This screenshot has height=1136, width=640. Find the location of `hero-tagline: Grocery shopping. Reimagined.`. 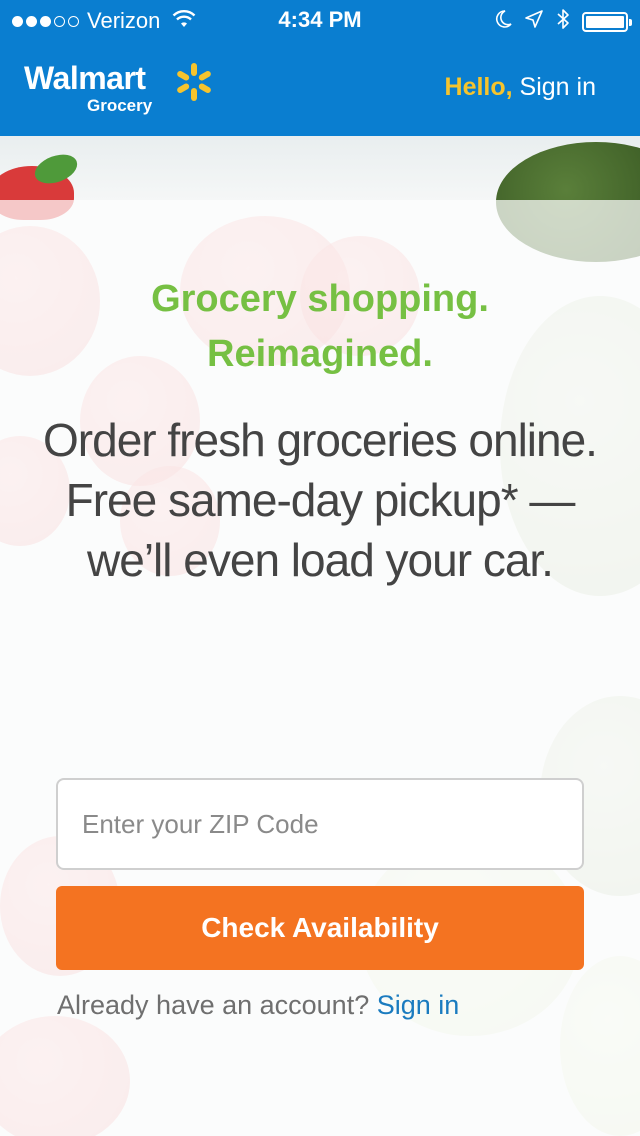

hero-tagline: Grocery shopping. Reimagined. is located at coordinates (320, 327).